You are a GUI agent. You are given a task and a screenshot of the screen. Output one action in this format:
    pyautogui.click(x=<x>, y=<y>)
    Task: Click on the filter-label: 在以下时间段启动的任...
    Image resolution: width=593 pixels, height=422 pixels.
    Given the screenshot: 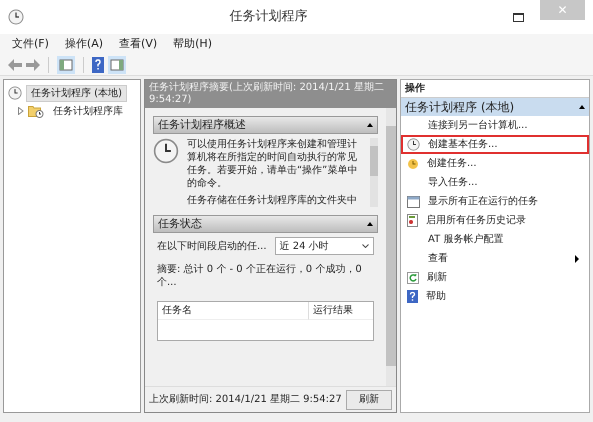 What is the action you would take?
    pyautogui.click(x=212, y=247)
    